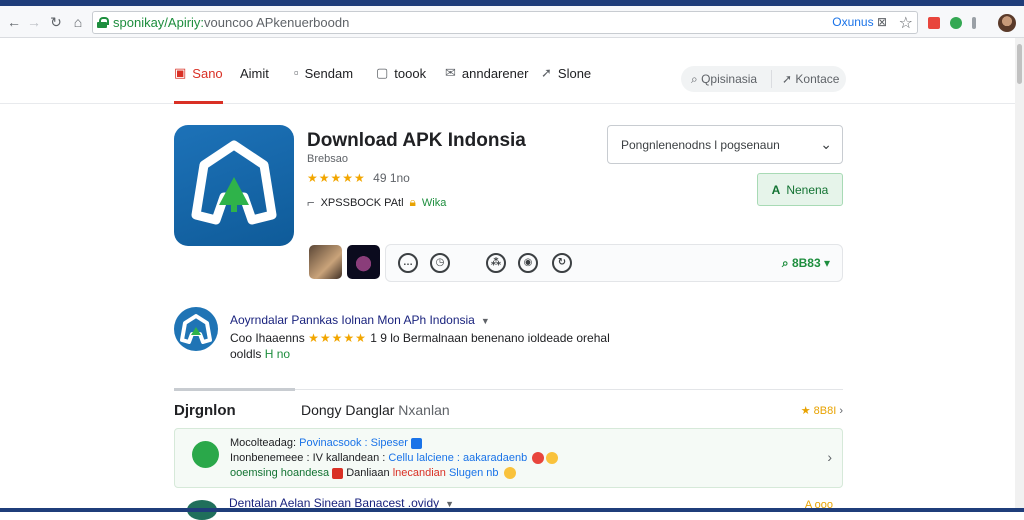 Image resolution: width=1024 pixels, height=520 pixels. What do you see at coordinates (267, 338) in the screenshot?
I see `featured-meta: Coo Ihaaenns` at bounding box center [267, 338].